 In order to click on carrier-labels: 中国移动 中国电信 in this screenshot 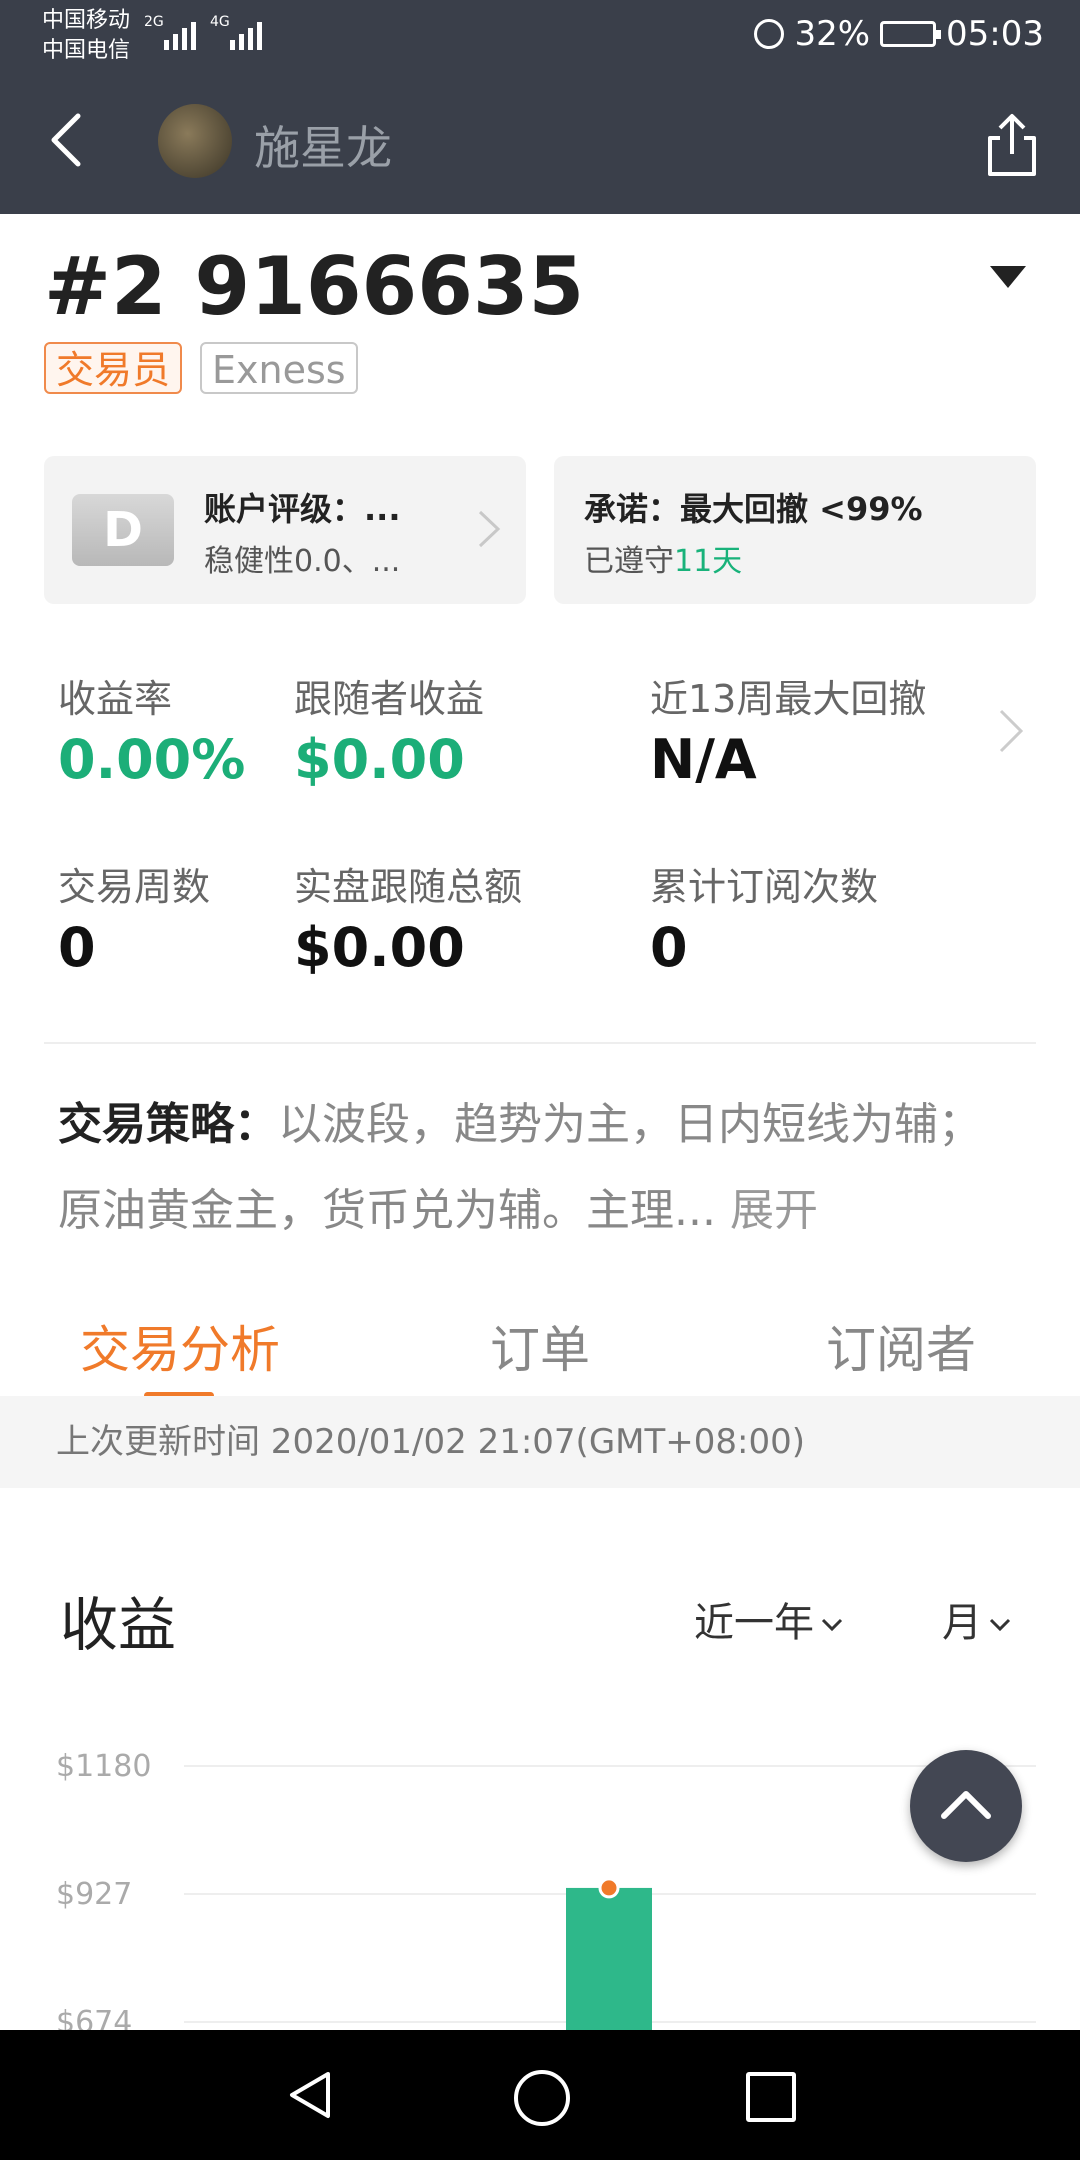, I will do `click(86, 36)`.